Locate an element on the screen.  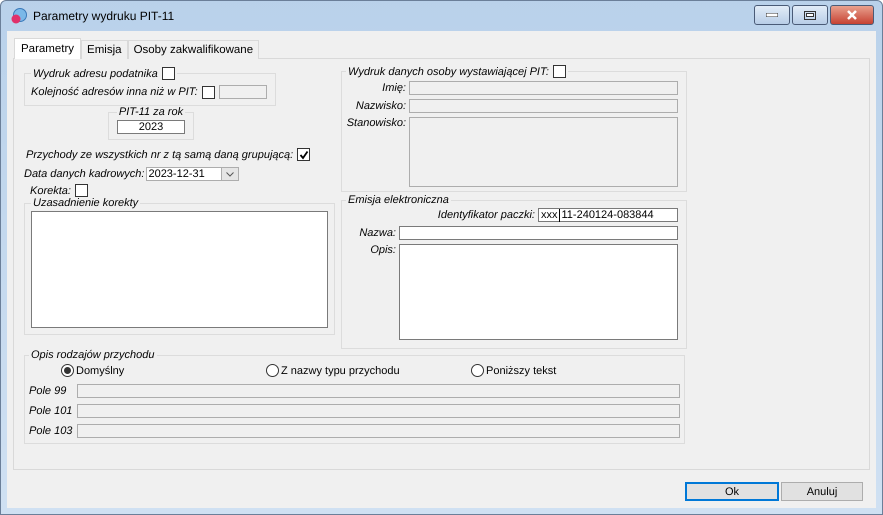
field-label: Korekta: is located at coordinates (50, 190).